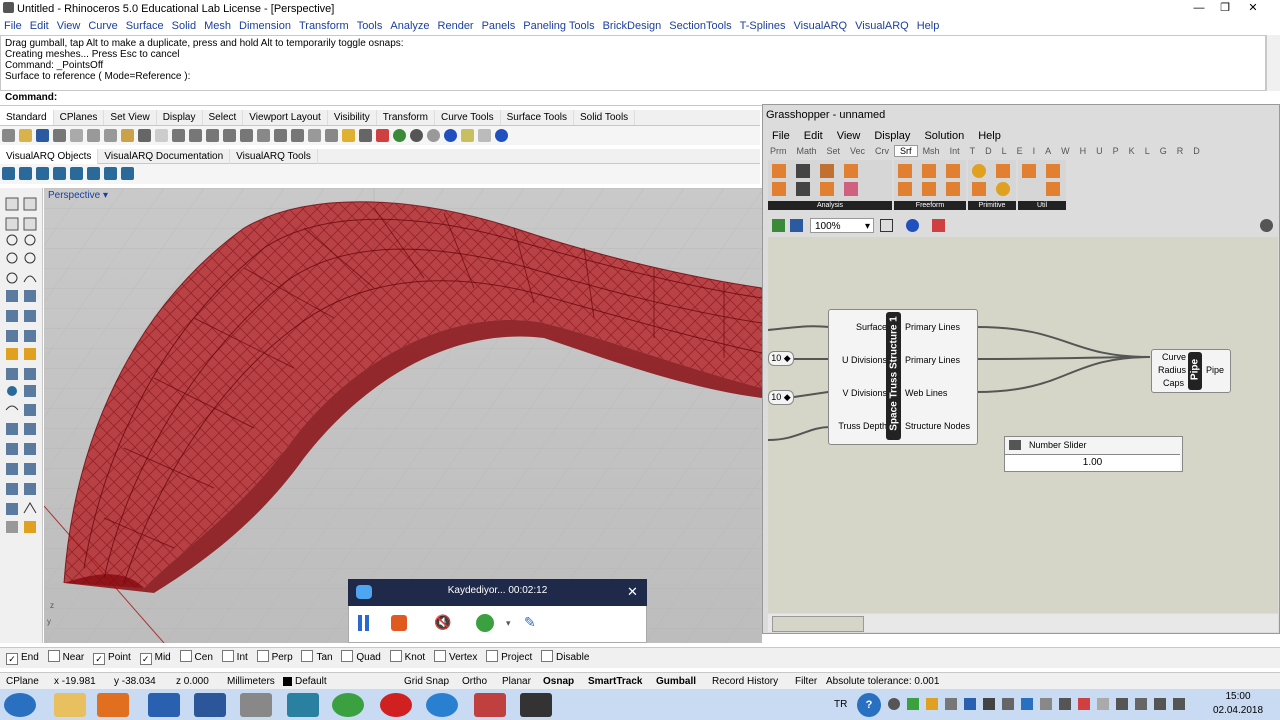 The image size is (1280, 720). What do you see at coordinates (416, 135) in the screenshot?
I see `shaded-icon` at bounding box center [416, 135].